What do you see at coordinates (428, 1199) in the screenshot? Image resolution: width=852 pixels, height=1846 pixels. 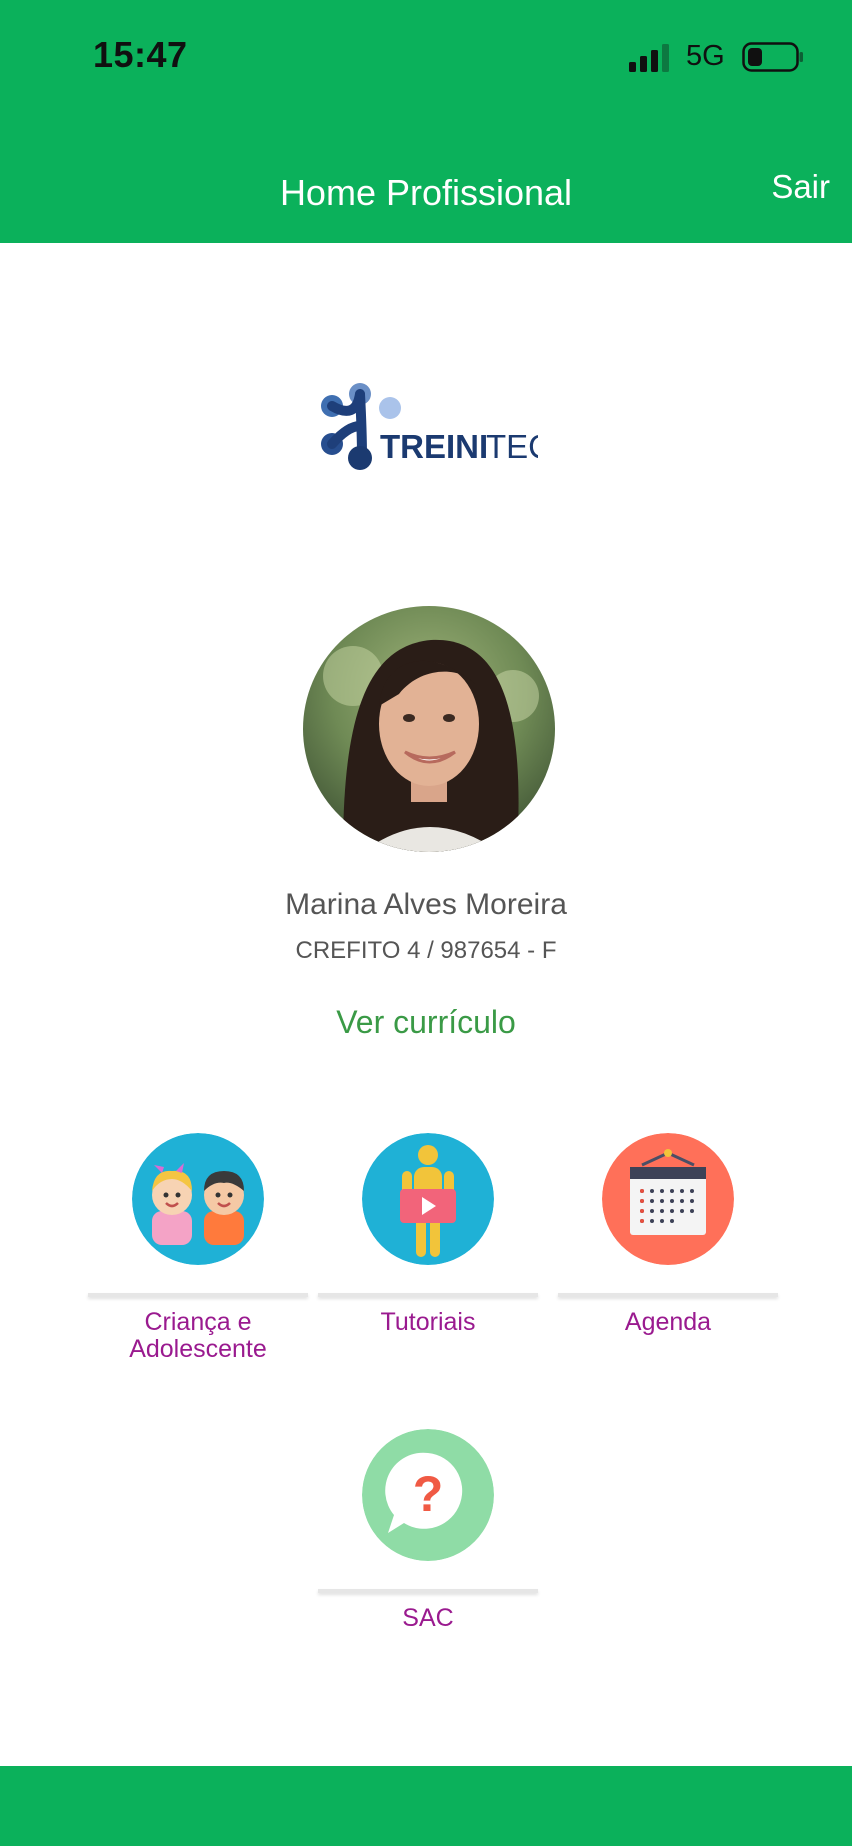 I see `tutorial-video-icon` at bounding box center [428, 1199].